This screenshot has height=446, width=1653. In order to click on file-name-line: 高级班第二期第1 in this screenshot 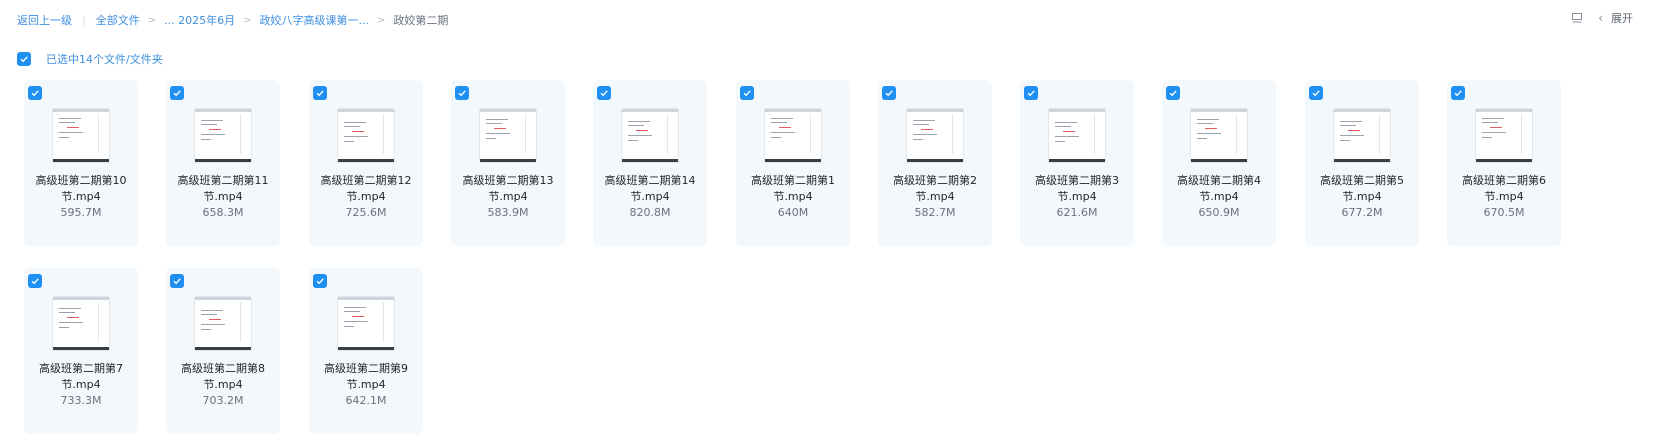, I will do `click(793, 180)`.